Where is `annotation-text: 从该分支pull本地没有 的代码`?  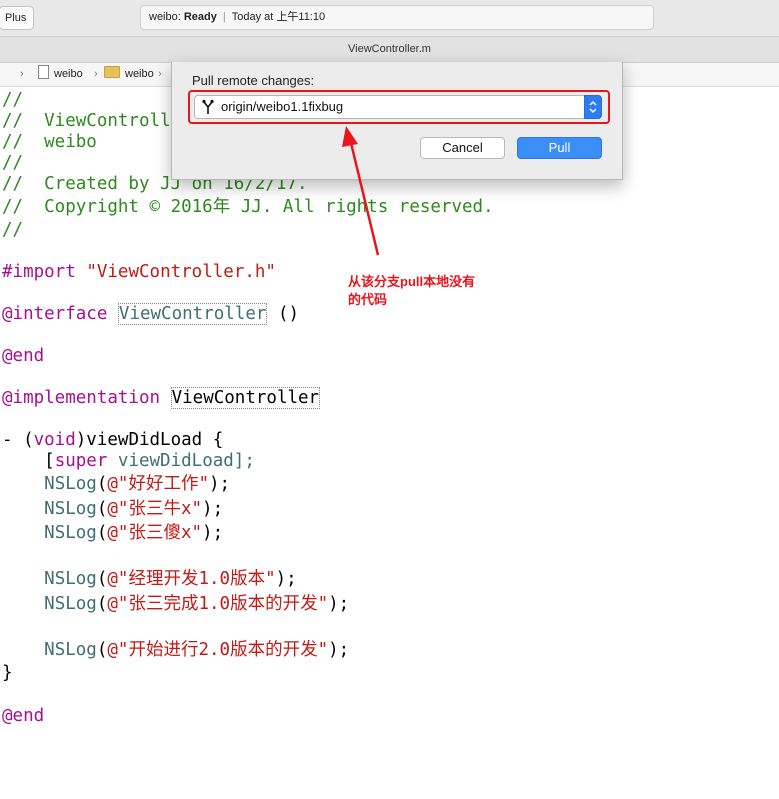
annotation-text: 从该分支pull本地没有 的代码 is located at coordinates (412, 290).